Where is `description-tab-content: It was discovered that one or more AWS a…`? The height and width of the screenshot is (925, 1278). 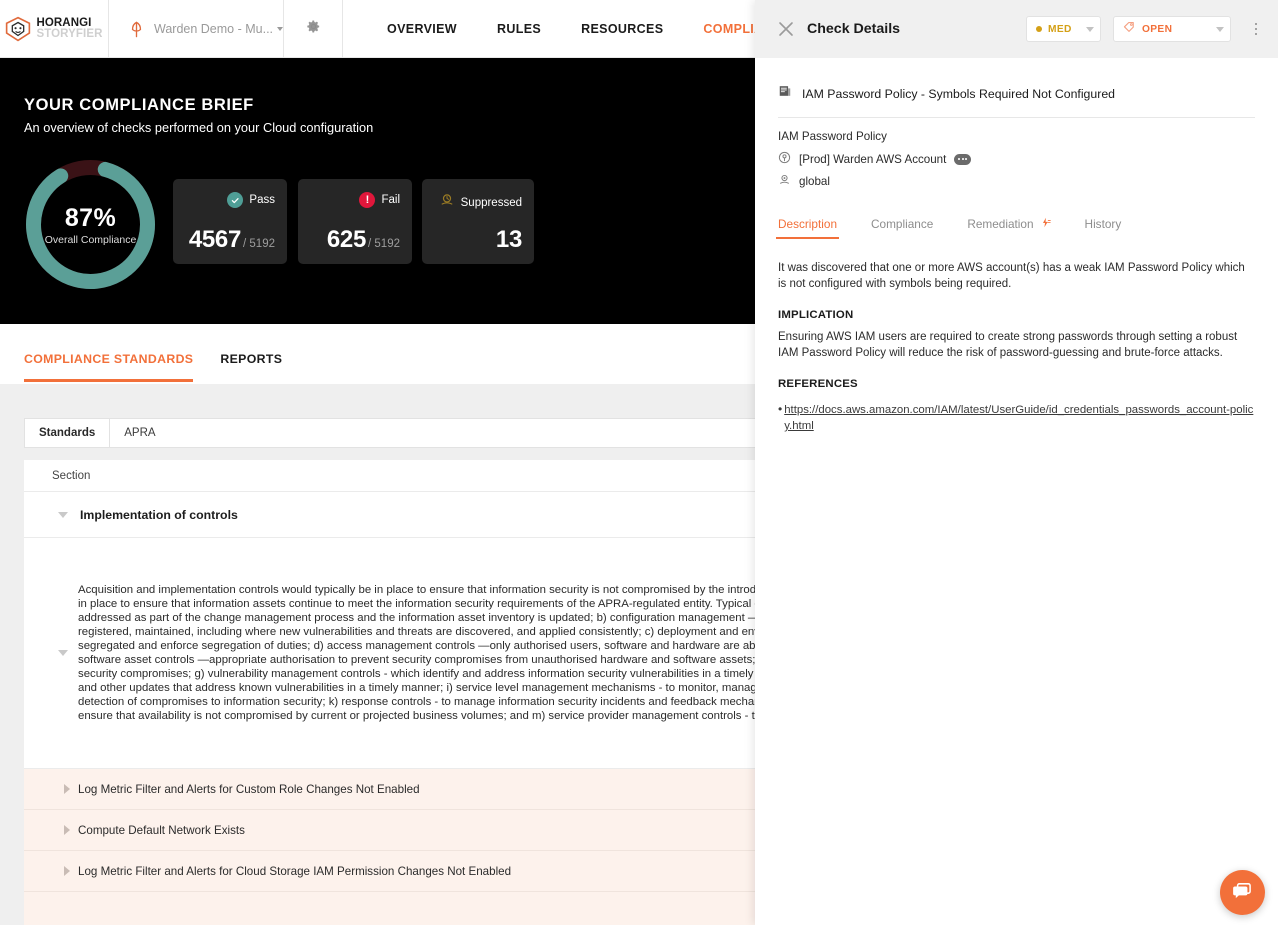
description-tab-content: It was discovered that one or more AWS a… is located at coordinates (1016, 336).